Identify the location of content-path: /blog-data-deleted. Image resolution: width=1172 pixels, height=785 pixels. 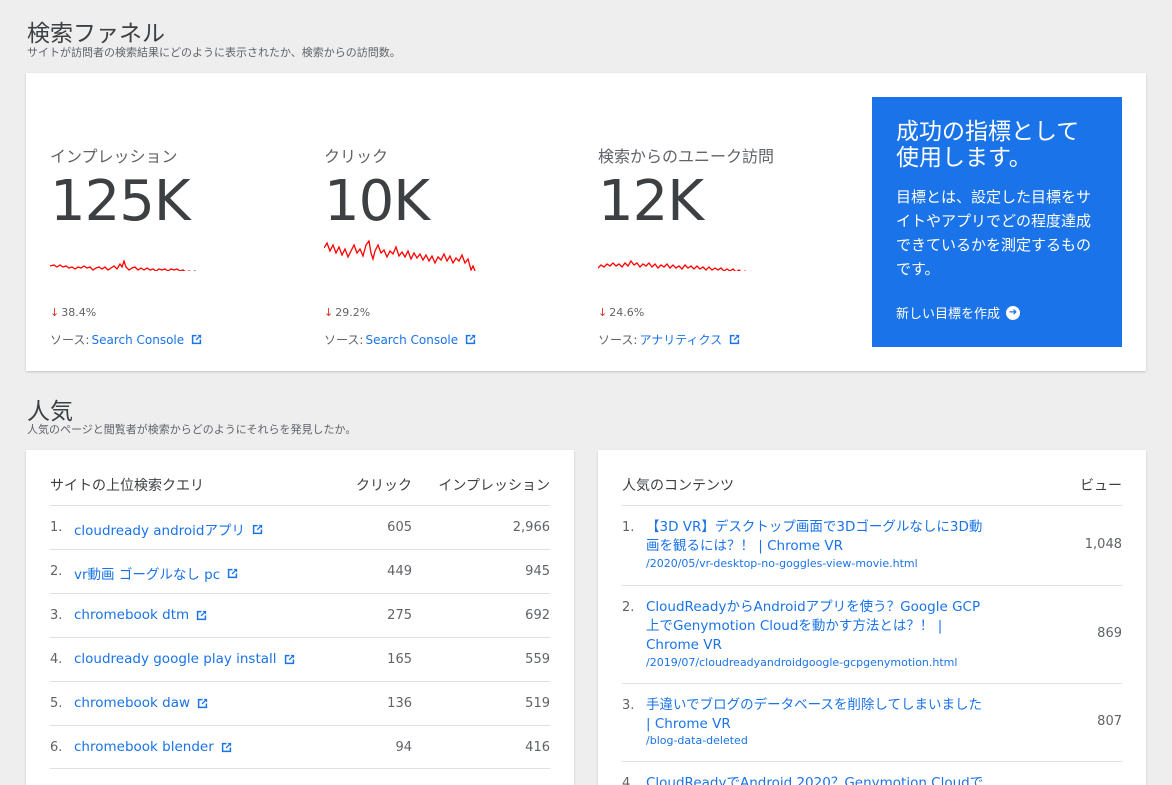
(697, 740).